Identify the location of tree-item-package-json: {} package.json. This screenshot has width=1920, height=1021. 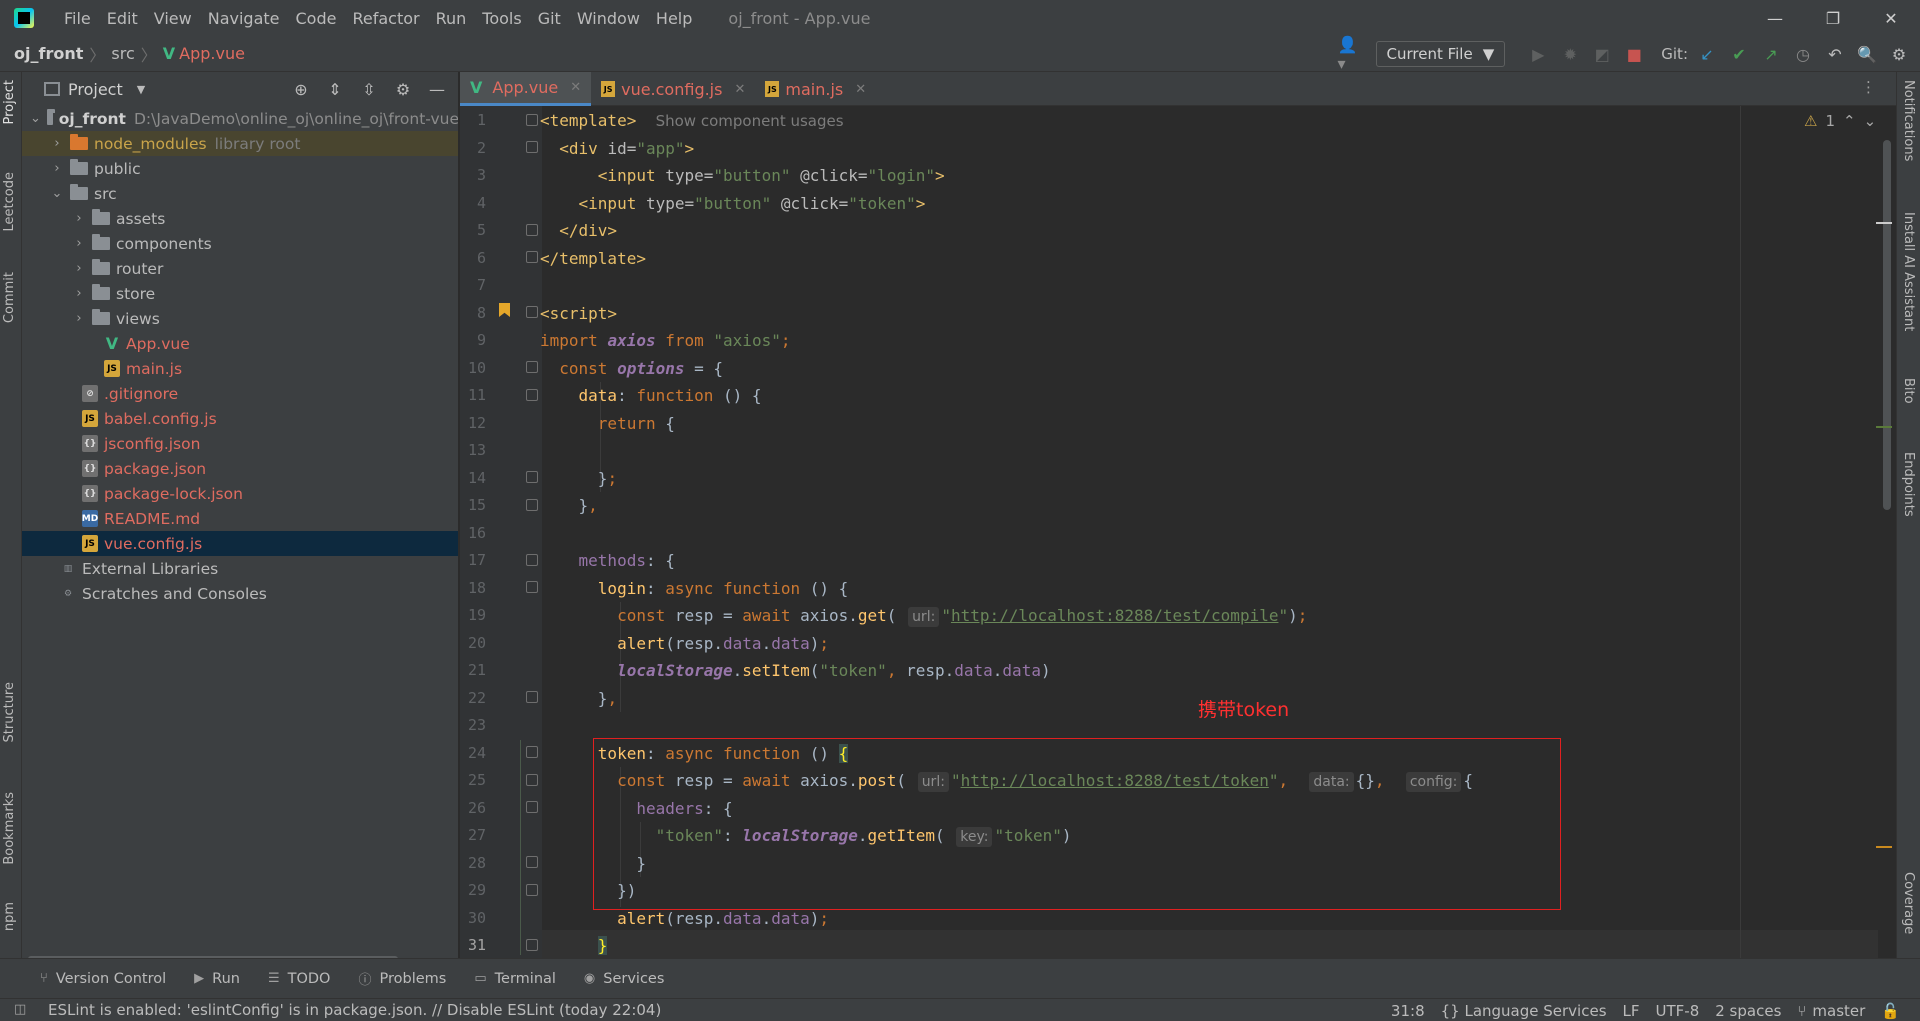
(240, 468).